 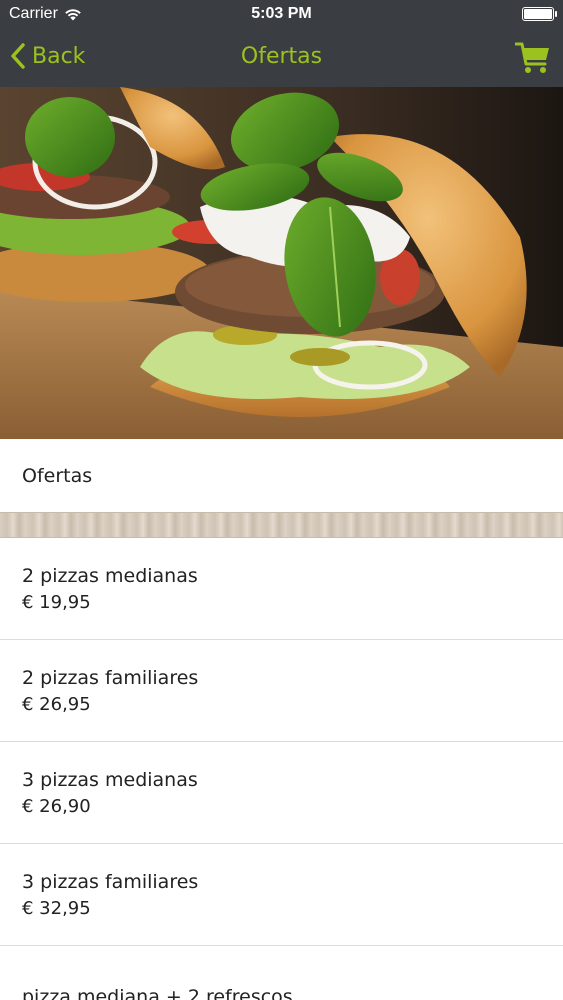 What do you see at coordinates (110, 575) in the screenshot?
I see `offer-name: 2 pizzas medianas` at bounding box center [110, 575].